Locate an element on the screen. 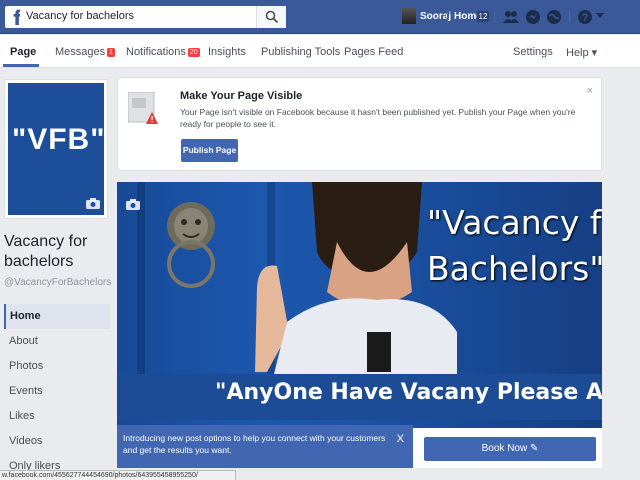  profile-picture-image: "VFB" is located at coordinates (56, 149).